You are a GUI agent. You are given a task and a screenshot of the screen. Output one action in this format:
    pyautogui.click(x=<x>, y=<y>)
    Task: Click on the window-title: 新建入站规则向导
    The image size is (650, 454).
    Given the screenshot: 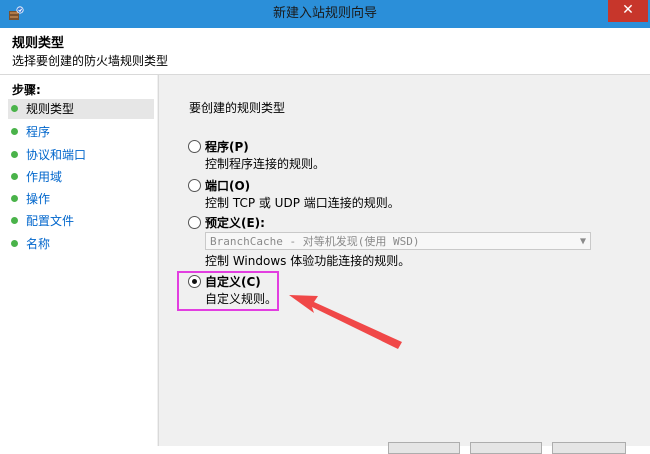 What is the action you would take?
    pyautogui.click(x=324, y=13)
    